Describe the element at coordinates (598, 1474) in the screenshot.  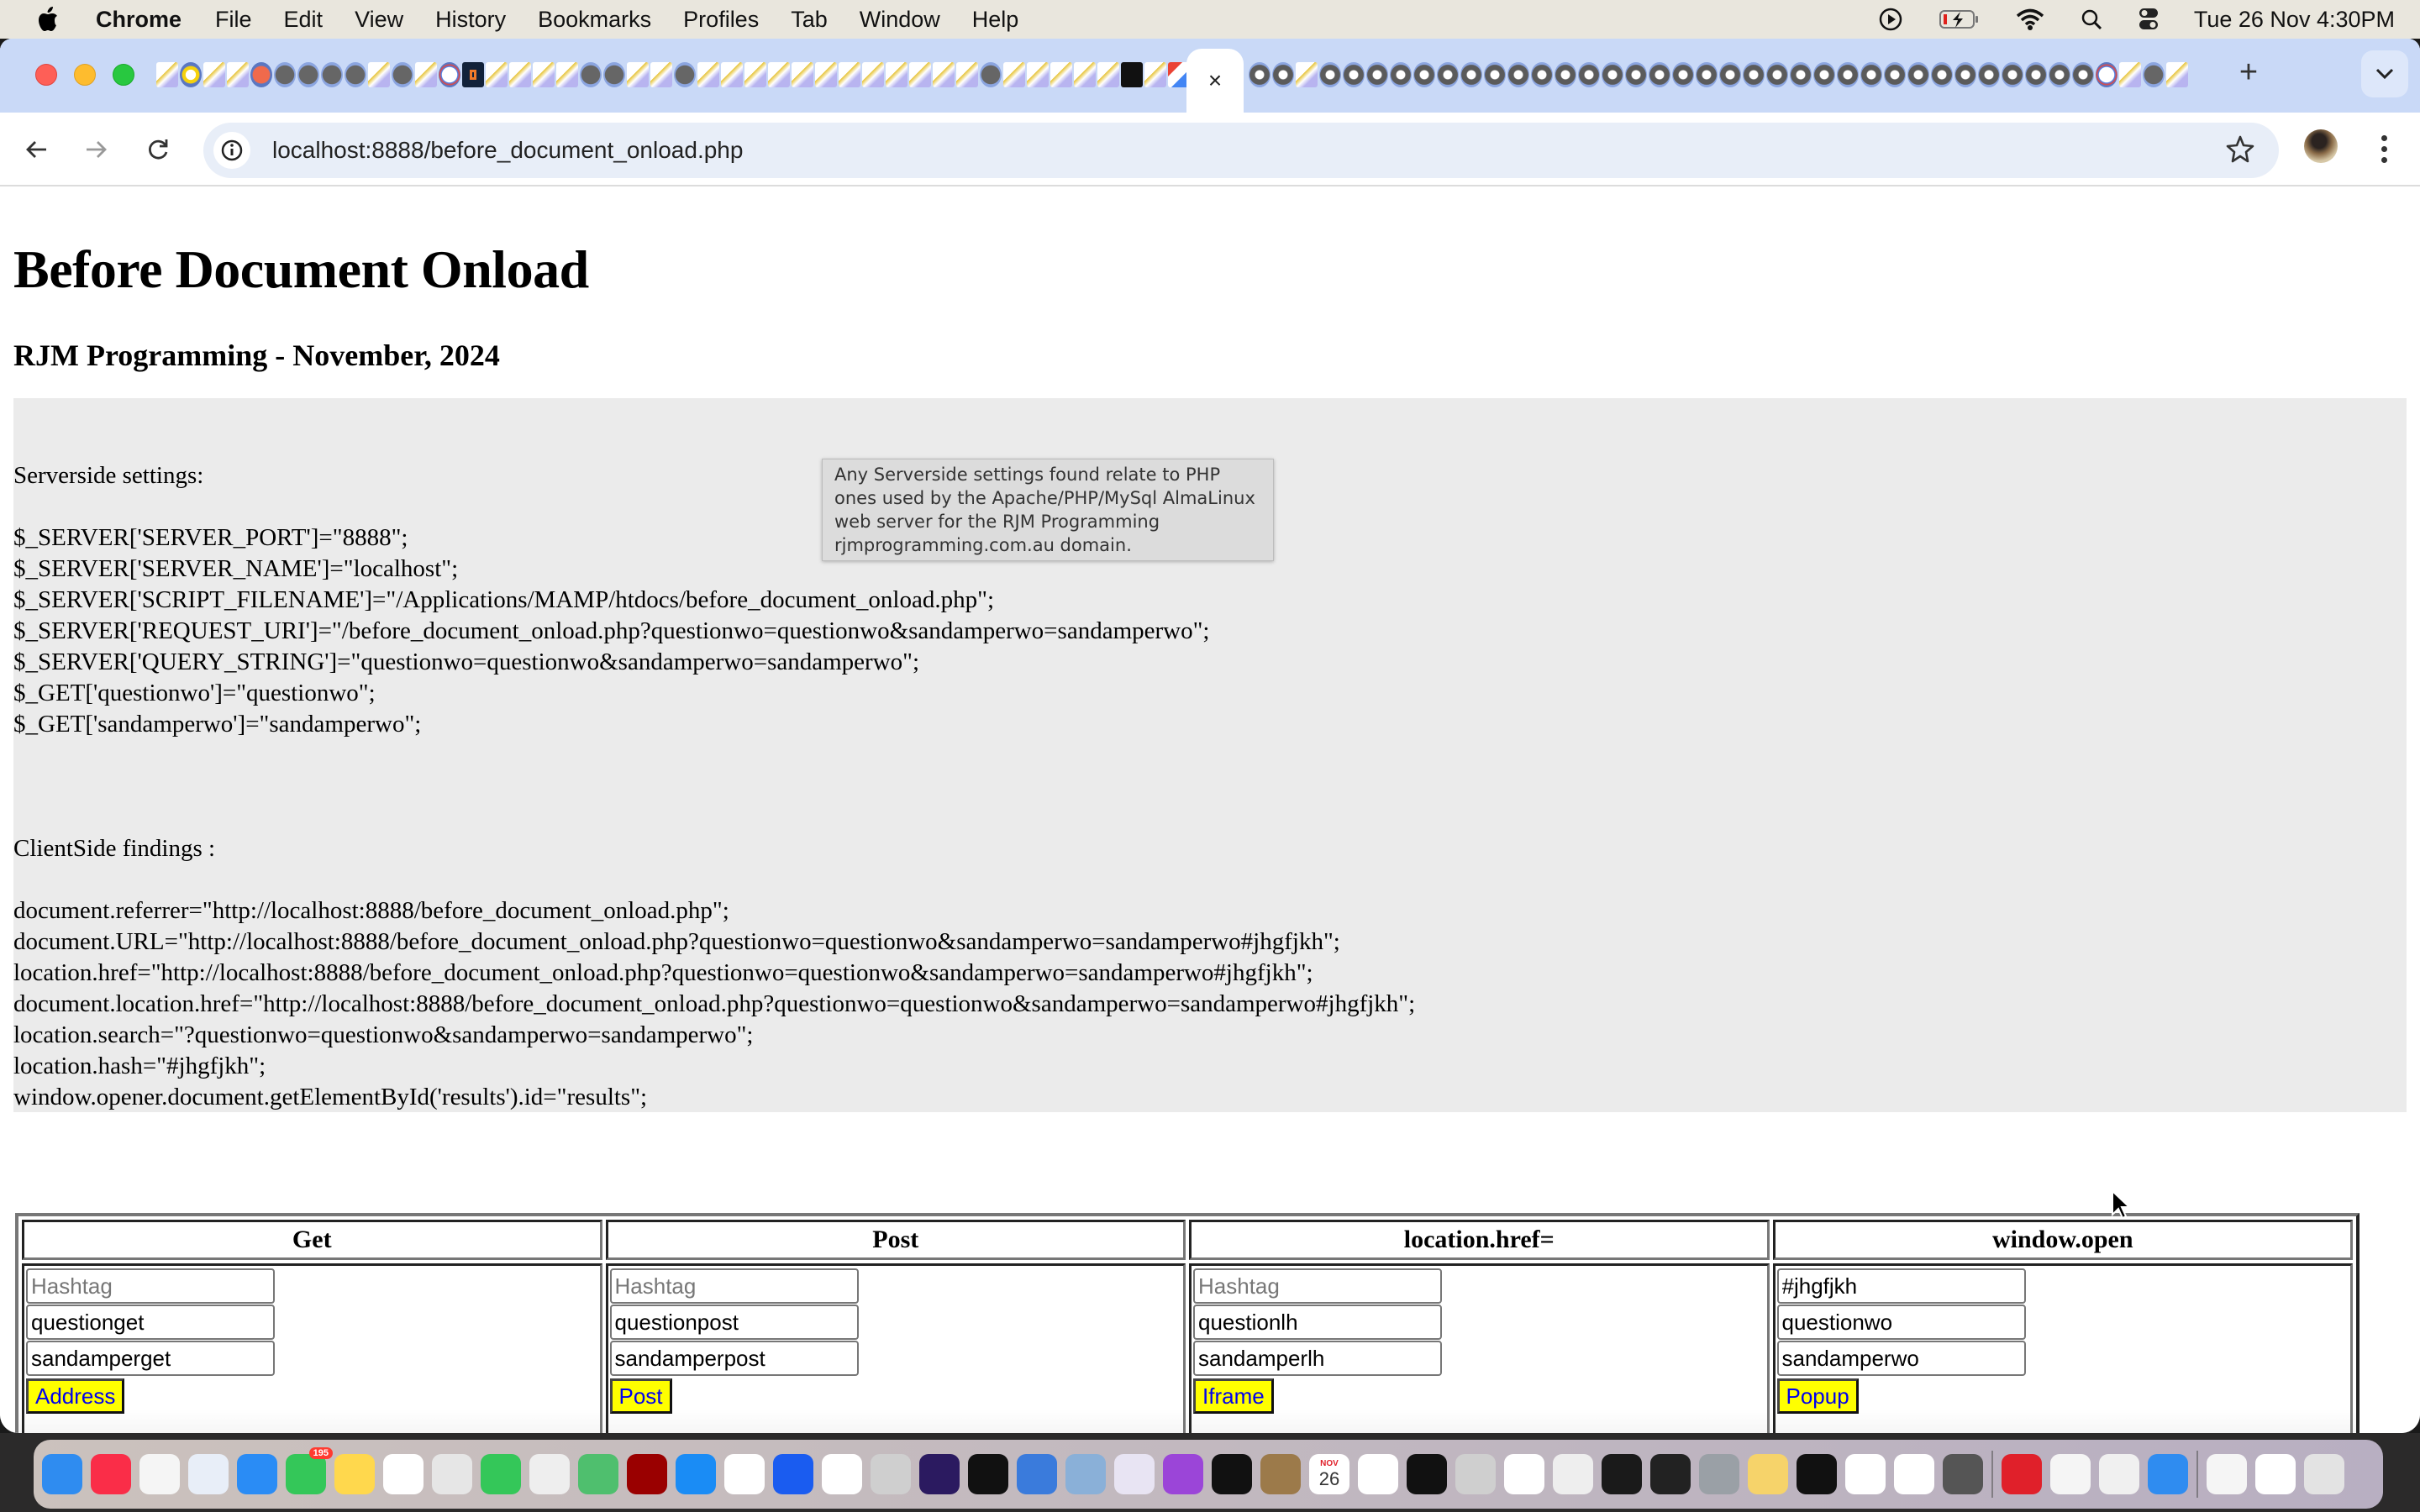
I see `dock-maps-icon` at that location.